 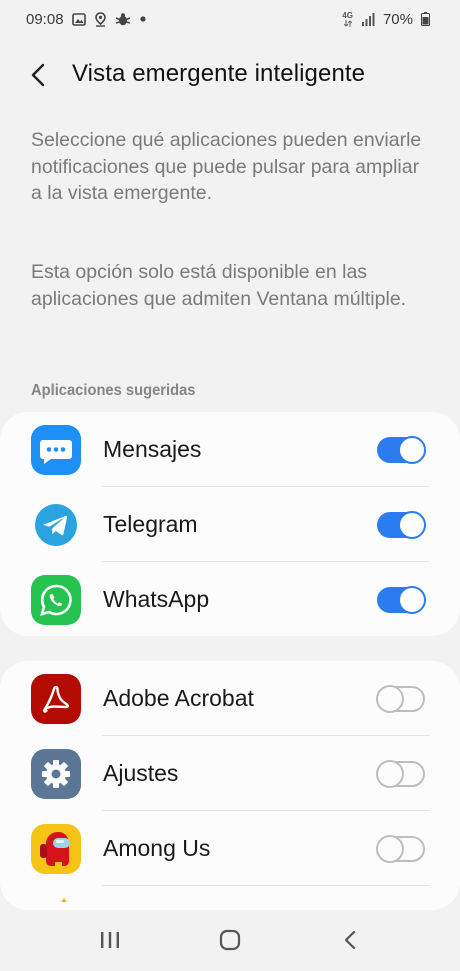 What do you see at coordinates (400, 773) in the screenshot?
I see `toggle-ajustes` at bounding box center [400, 773].